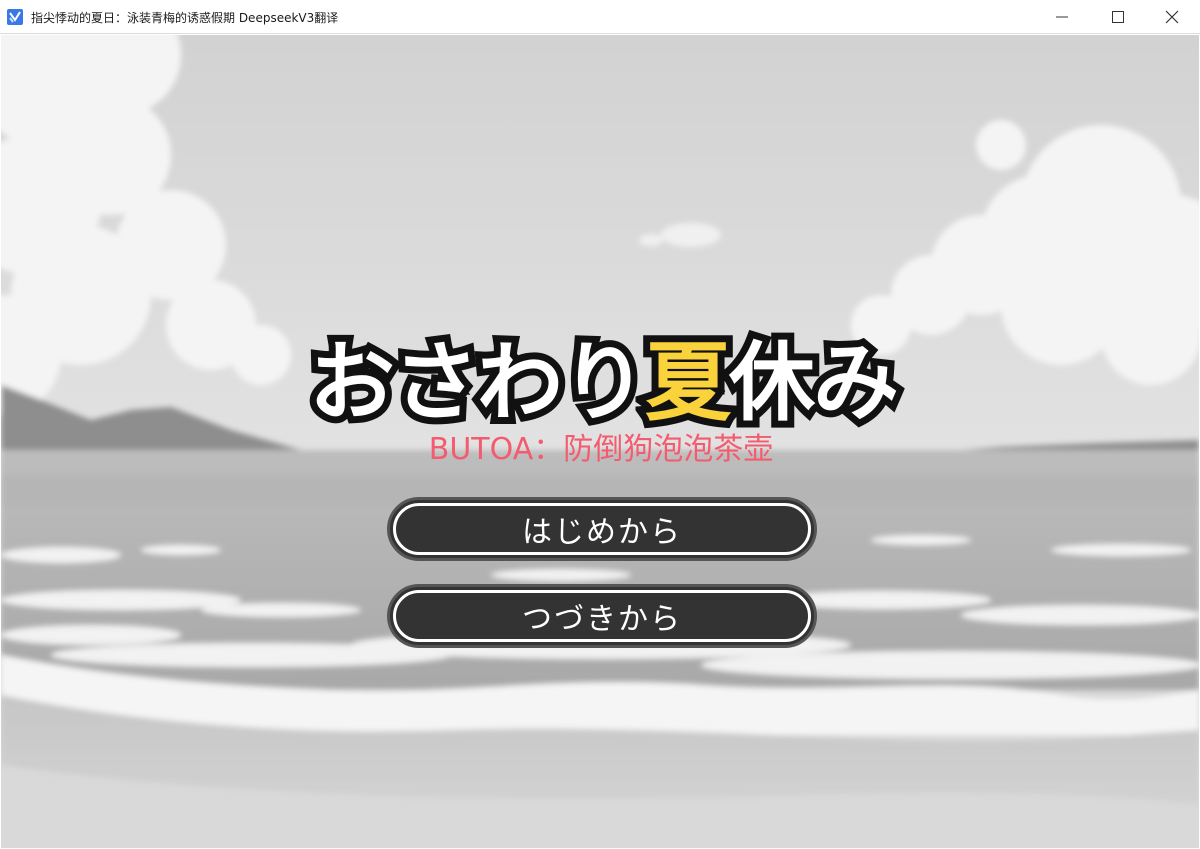 The height and width of the screenshot is (849, 1200). I want to click on translator-credit: BUTOA：防倒狗泡泡茶壶, so click(601, 449).